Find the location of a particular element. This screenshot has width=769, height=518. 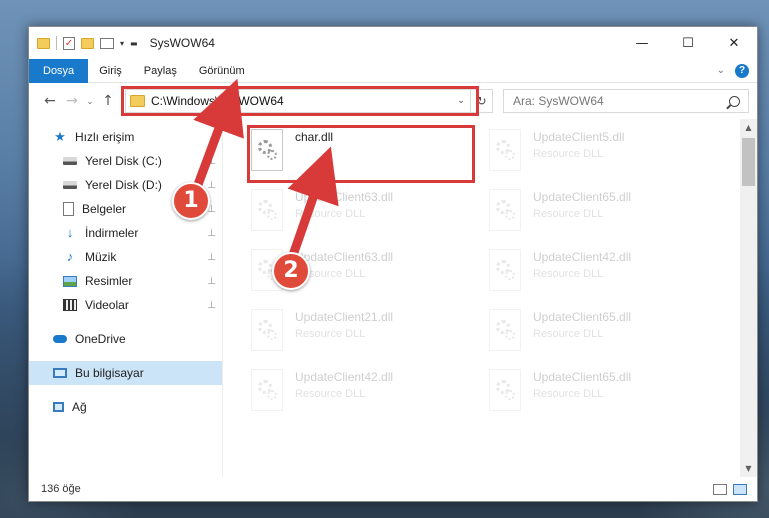

quick-access-toolbar: ✓ ▾ ▬ is located at coordinates (87, 43).